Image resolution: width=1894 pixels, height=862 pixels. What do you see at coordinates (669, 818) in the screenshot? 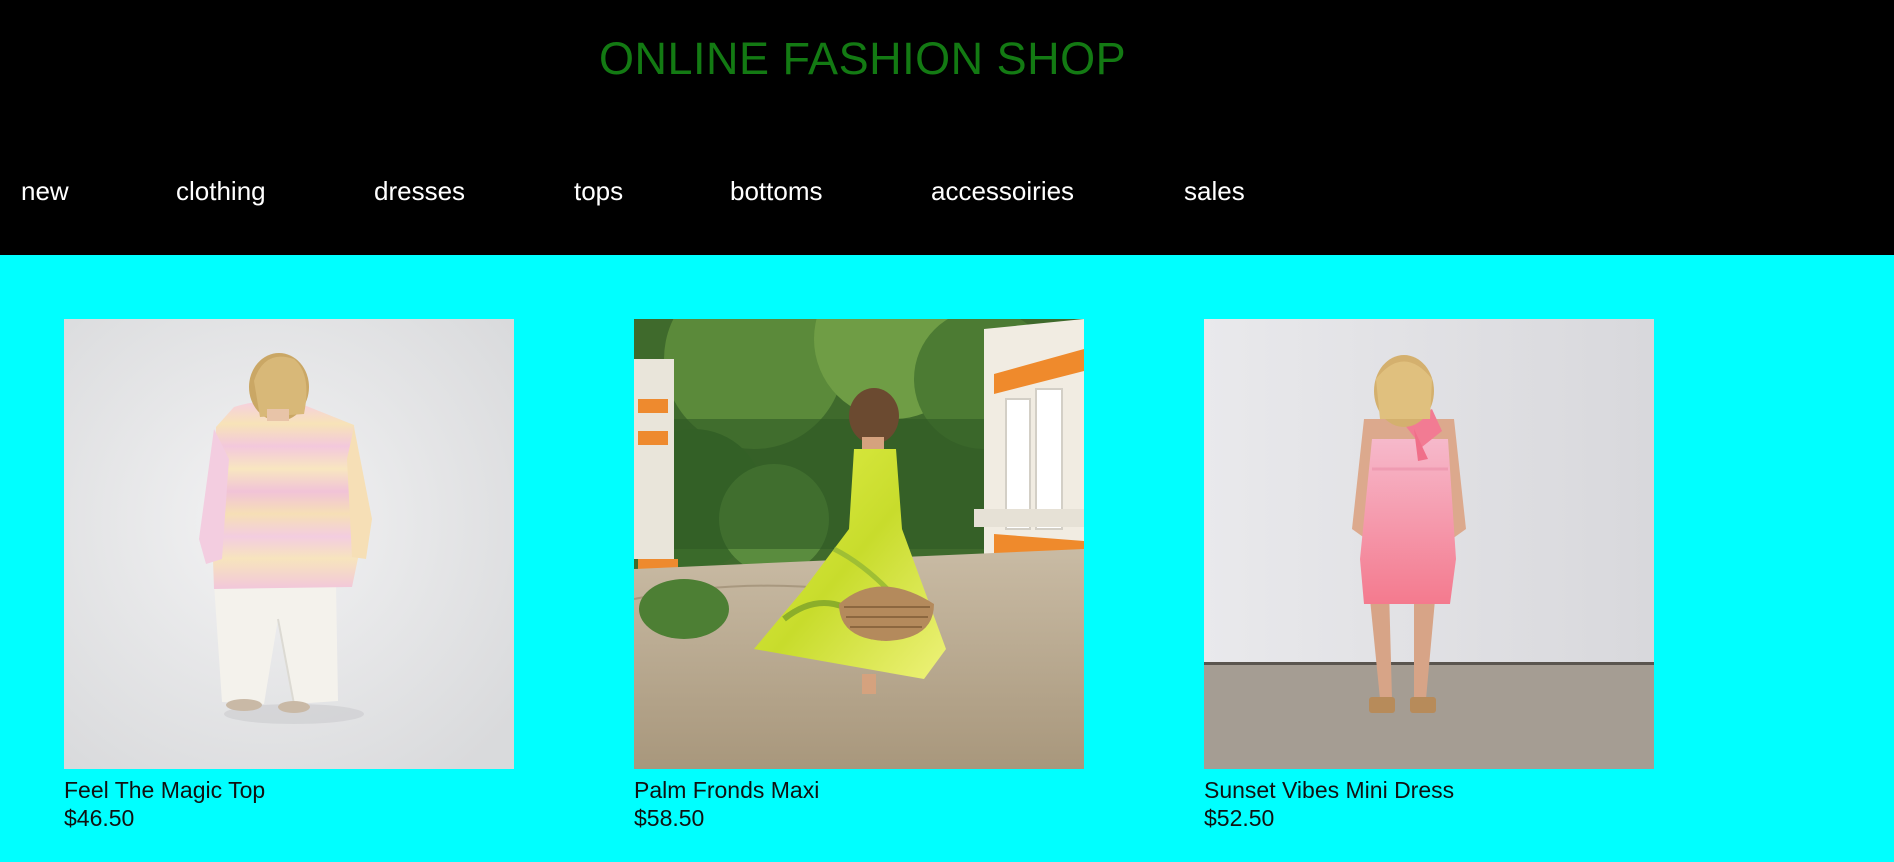
I see `product-price: $58.50` at bounding box center [669, 818].